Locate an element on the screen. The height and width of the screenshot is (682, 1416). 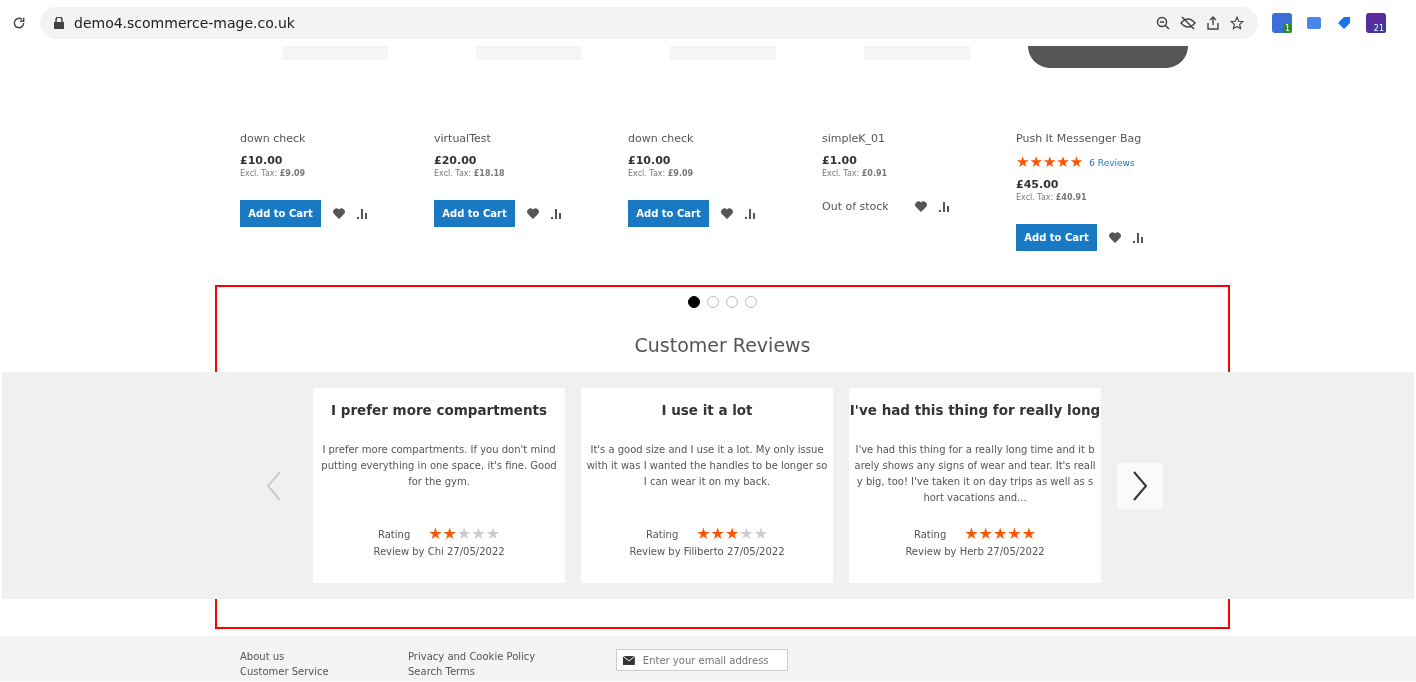
envelope-icon is located at coordinates (629, 660).